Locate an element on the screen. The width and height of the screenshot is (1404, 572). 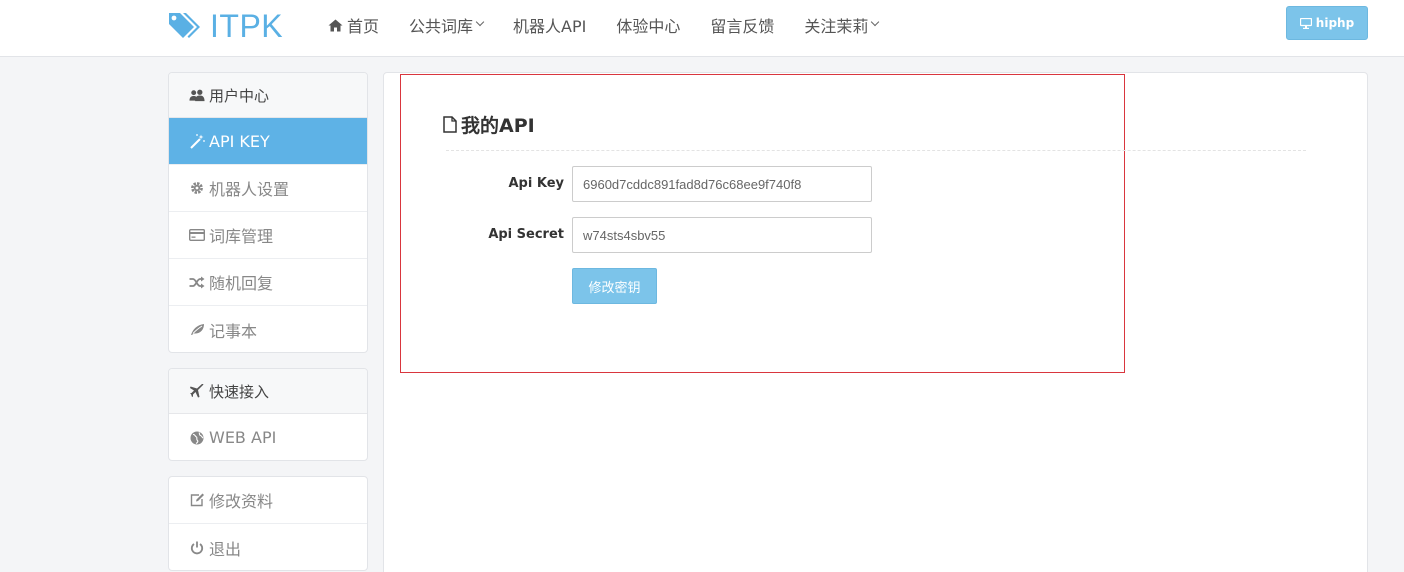
power-icon is located at coordinates (197, 548).